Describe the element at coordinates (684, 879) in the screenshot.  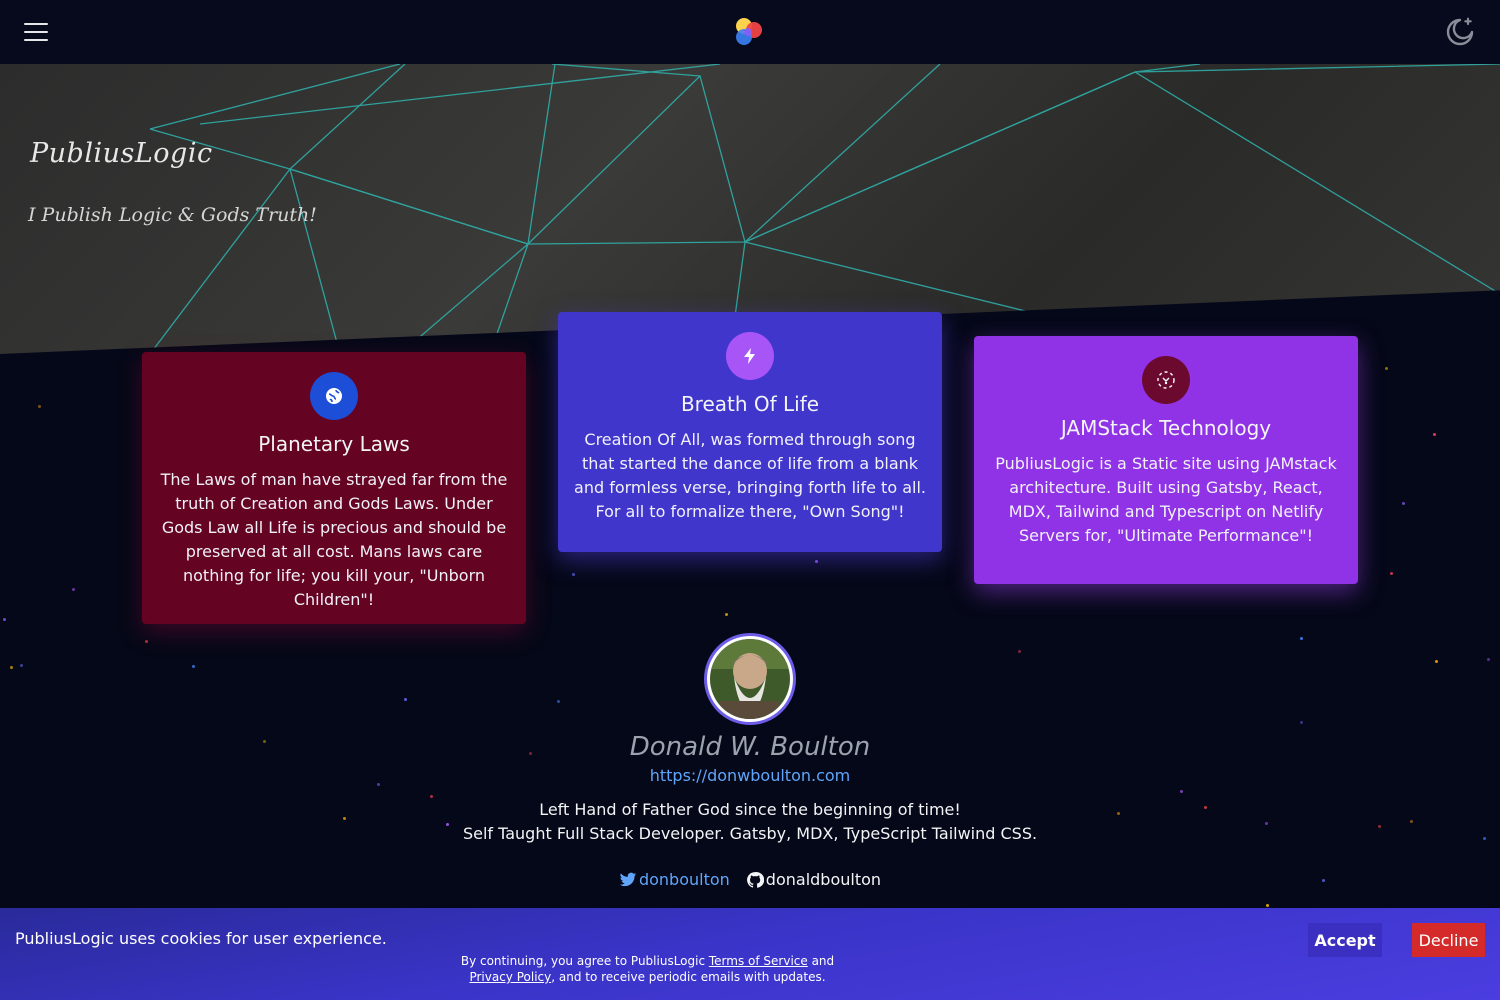
I see `twitter-handle: donboulton` at that location.